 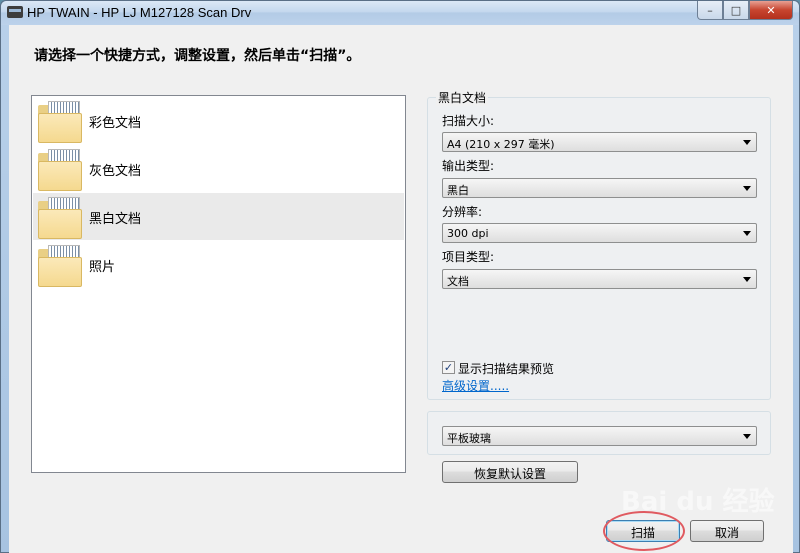 I want to click on shortcut-item-gray-document: 灰色文档, so click(x=218, y=168).